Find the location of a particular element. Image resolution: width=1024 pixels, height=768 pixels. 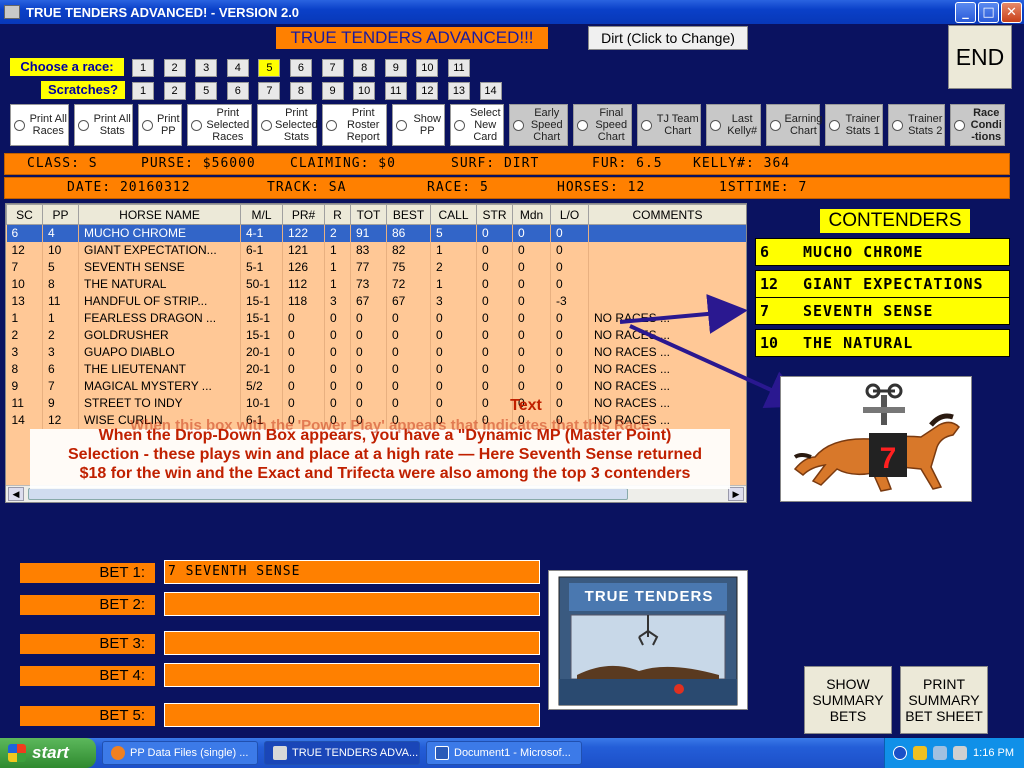

bet-4-label: BET 4: is located at coordinates (87, 676).